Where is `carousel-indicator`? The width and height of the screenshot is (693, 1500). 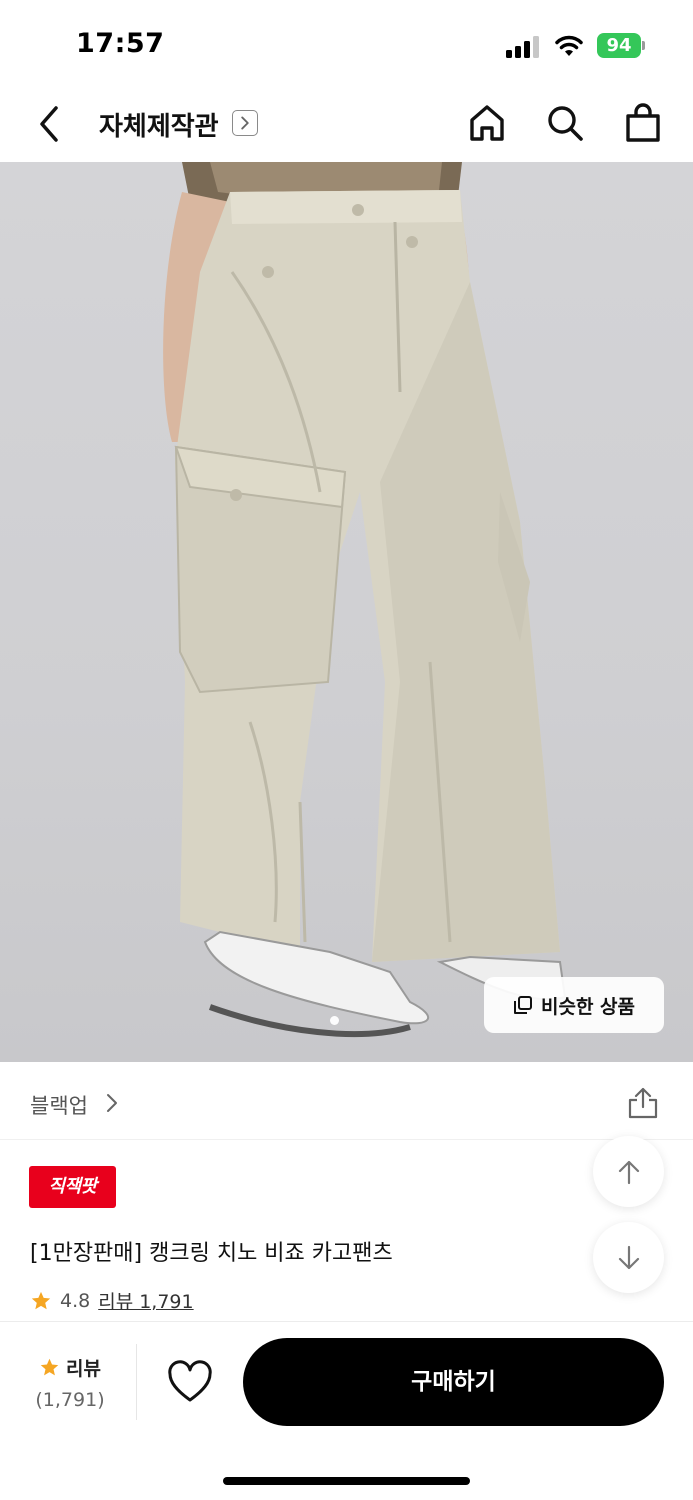 carousel-indicator is located at coordinates (334, 1019).